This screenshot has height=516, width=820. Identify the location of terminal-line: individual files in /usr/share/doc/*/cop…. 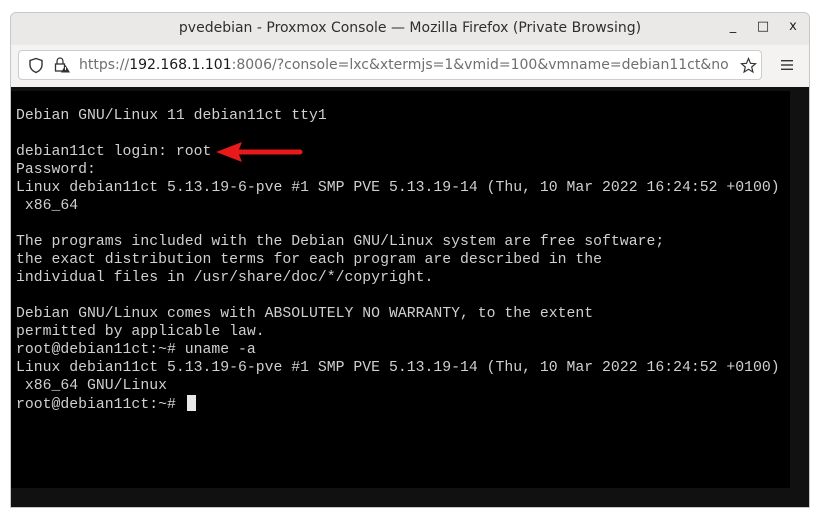
(225, 278).